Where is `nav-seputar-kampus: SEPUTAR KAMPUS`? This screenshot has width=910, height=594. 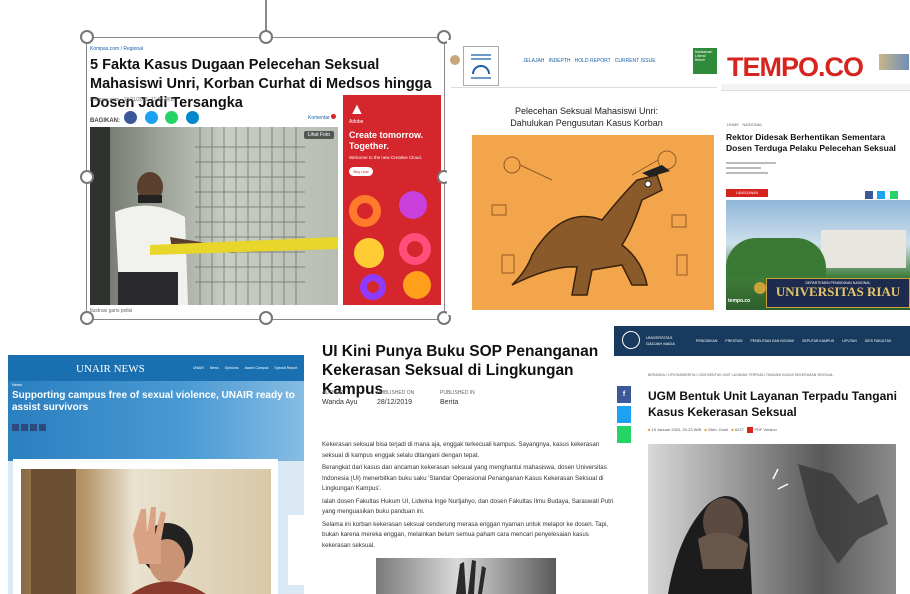 nav-seputar-kampus: SEPUTAR KAMPUS is located at coordinates (818, 341).